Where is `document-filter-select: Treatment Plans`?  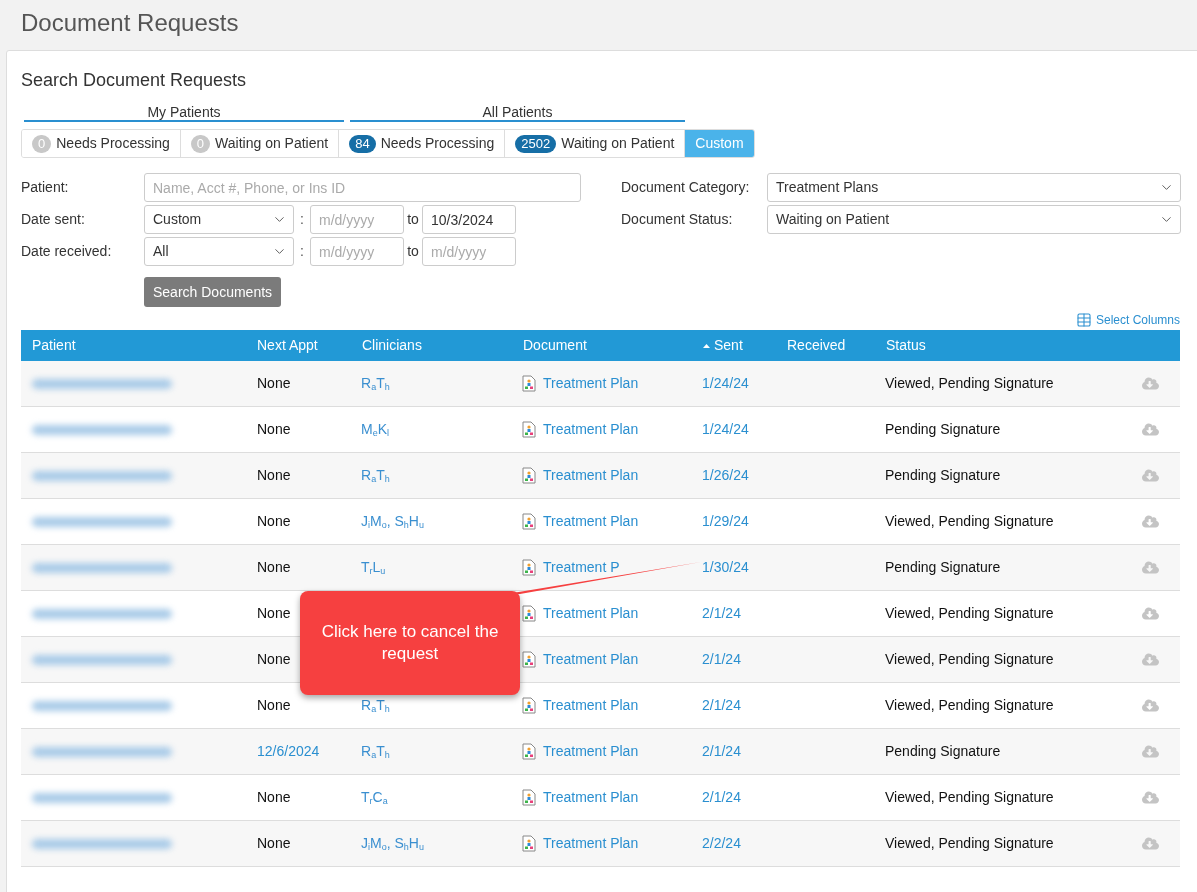
document-filter-select: Treatment Plans is located at coordinates (974, 187).